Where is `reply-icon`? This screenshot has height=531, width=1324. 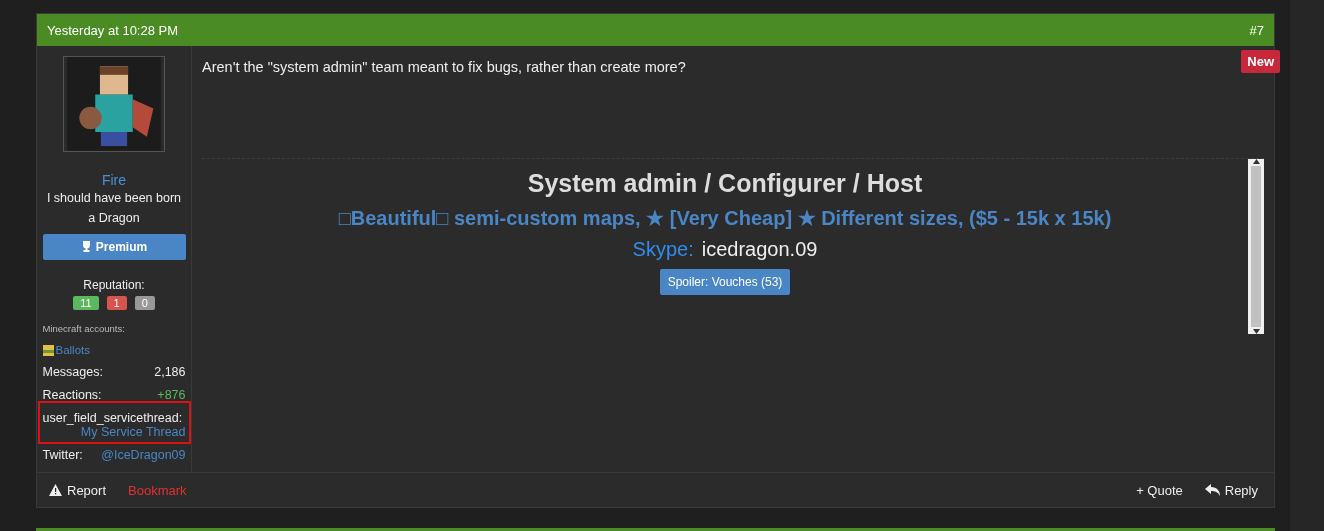
reply-icon is located at coordinates (1212, 490).